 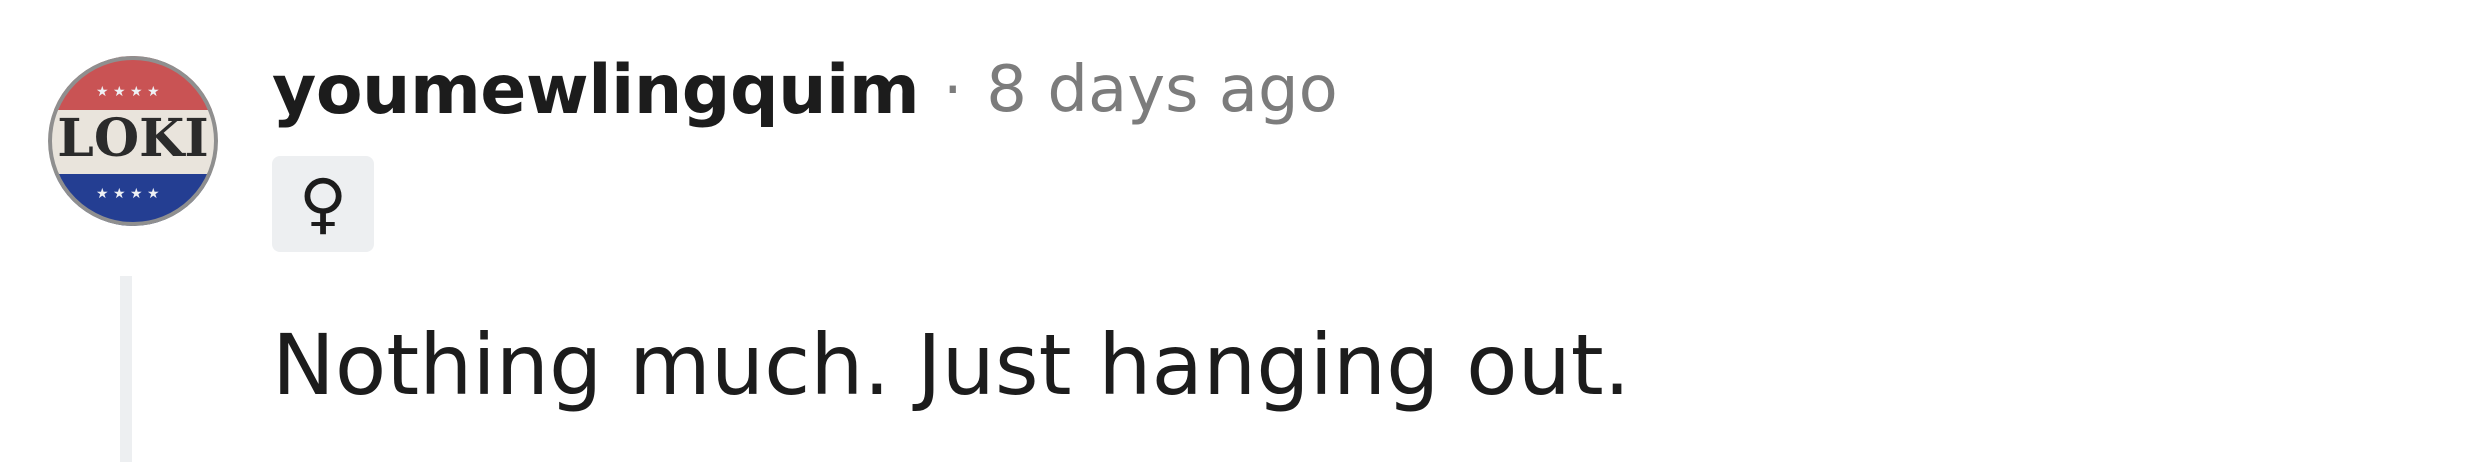 What do you see at coordinates (126, 369) in the screenshot?
I see `thread-line` at bounding box center [126, 369].